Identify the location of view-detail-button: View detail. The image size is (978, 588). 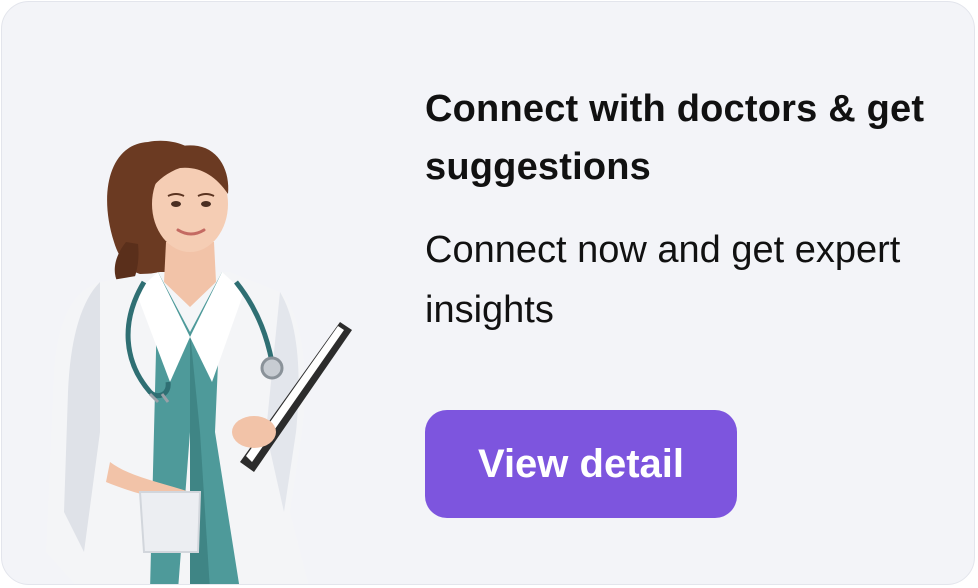
(581, 464).